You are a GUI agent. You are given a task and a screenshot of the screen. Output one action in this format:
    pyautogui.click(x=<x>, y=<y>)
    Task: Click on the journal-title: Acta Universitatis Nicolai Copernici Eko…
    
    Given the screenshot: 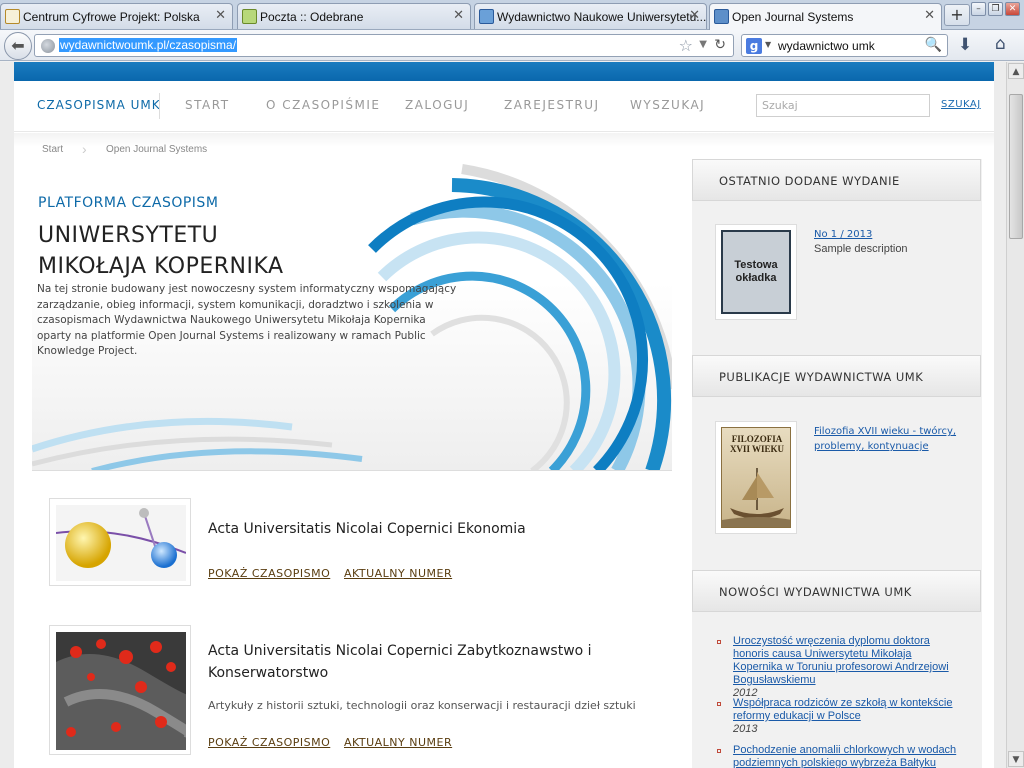 What is the action you would take?
    pyautogui.click(x=428, y=529)
    